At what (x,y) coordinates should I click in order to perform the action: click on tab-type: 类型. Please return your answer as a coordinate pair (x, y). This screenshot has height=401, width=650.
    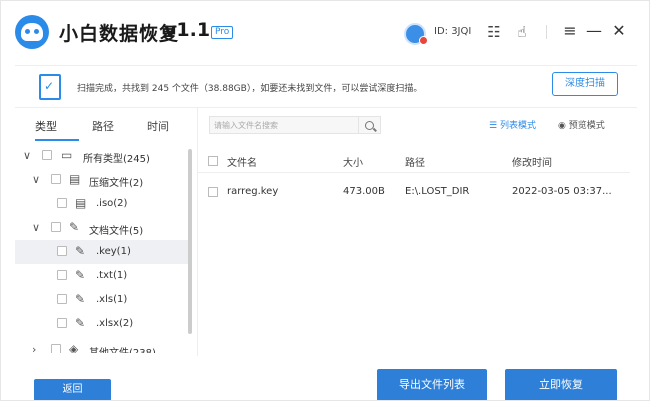
    Looking at the image, I should click on (46, 126).